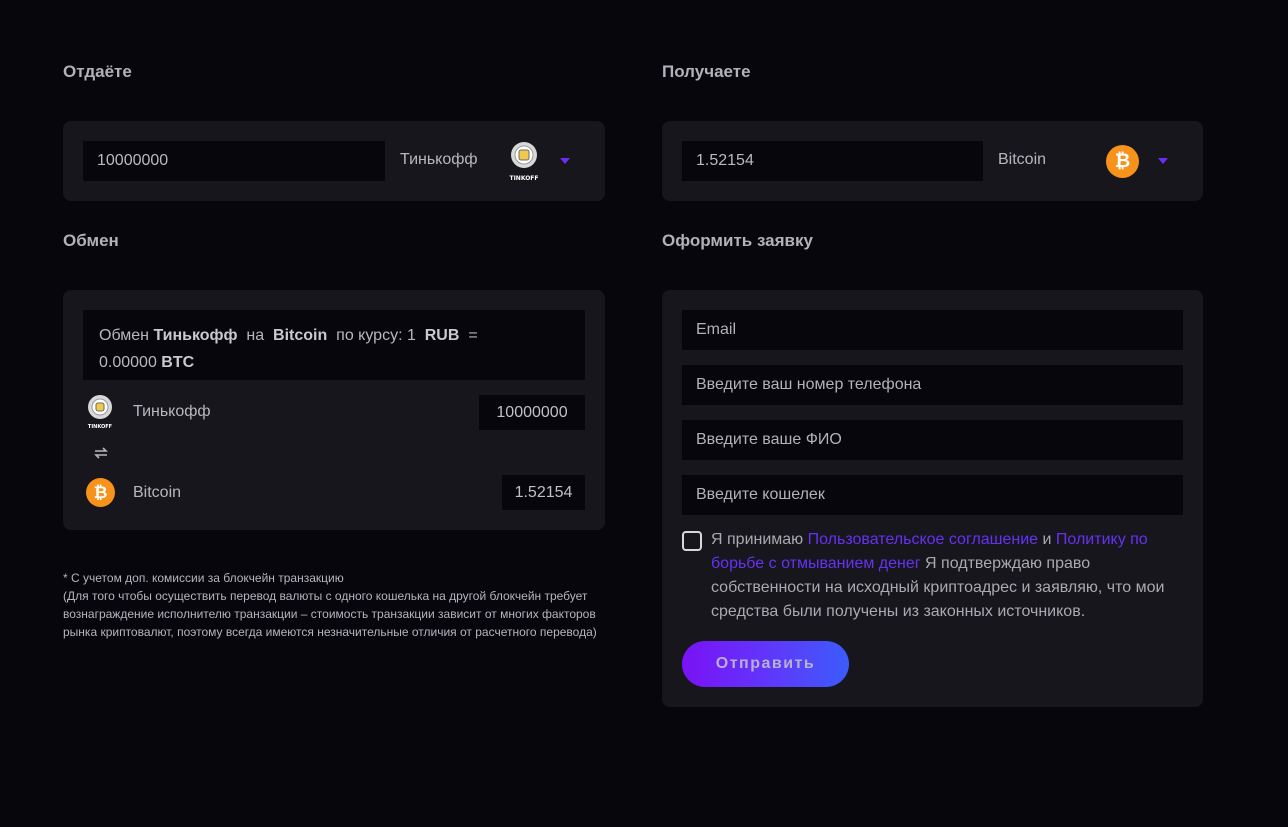  What do you see at coordinates (932, 440) in the screenshot?
I see `name-input: Введите ваше ФИО` at bounding box center [932, 440].